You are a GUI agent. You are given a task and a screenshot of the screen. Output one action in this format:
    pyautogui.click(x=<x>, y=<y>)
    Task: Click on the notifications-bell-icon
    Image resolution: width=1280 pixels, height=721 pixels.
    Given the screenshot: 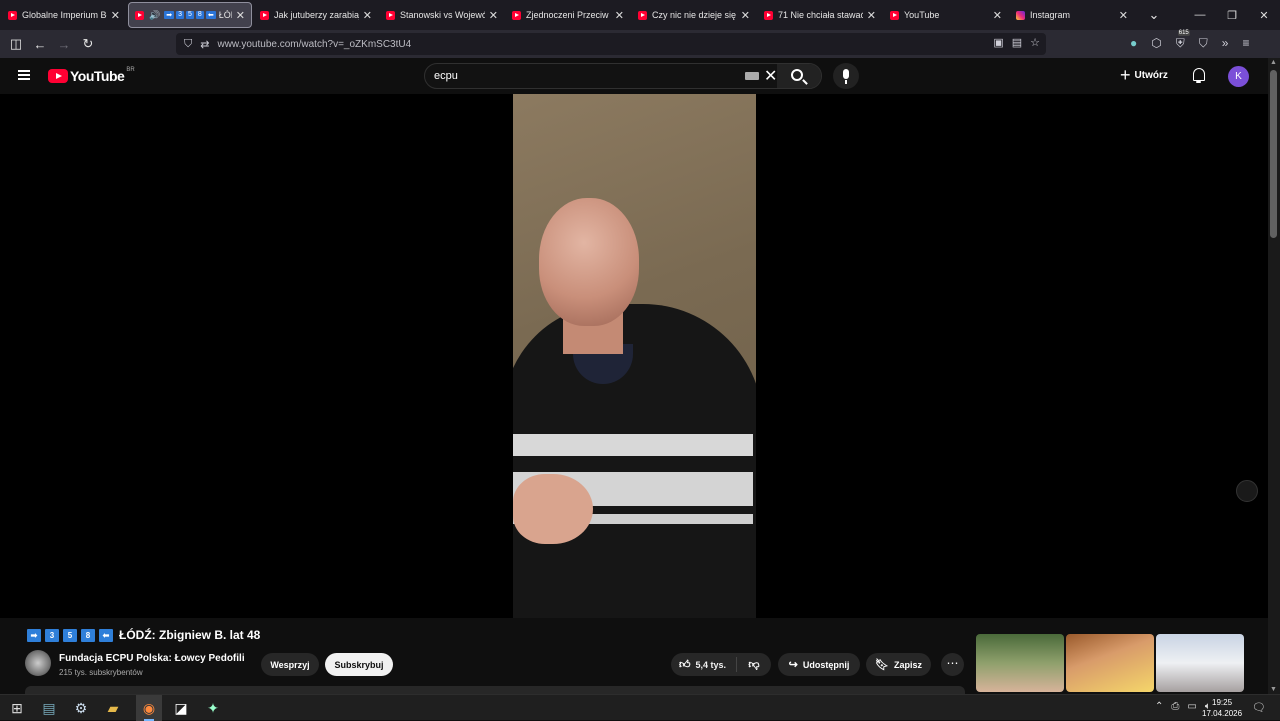 What is the action you would take?
    pyautogui.click(x=1199, y=75)
    